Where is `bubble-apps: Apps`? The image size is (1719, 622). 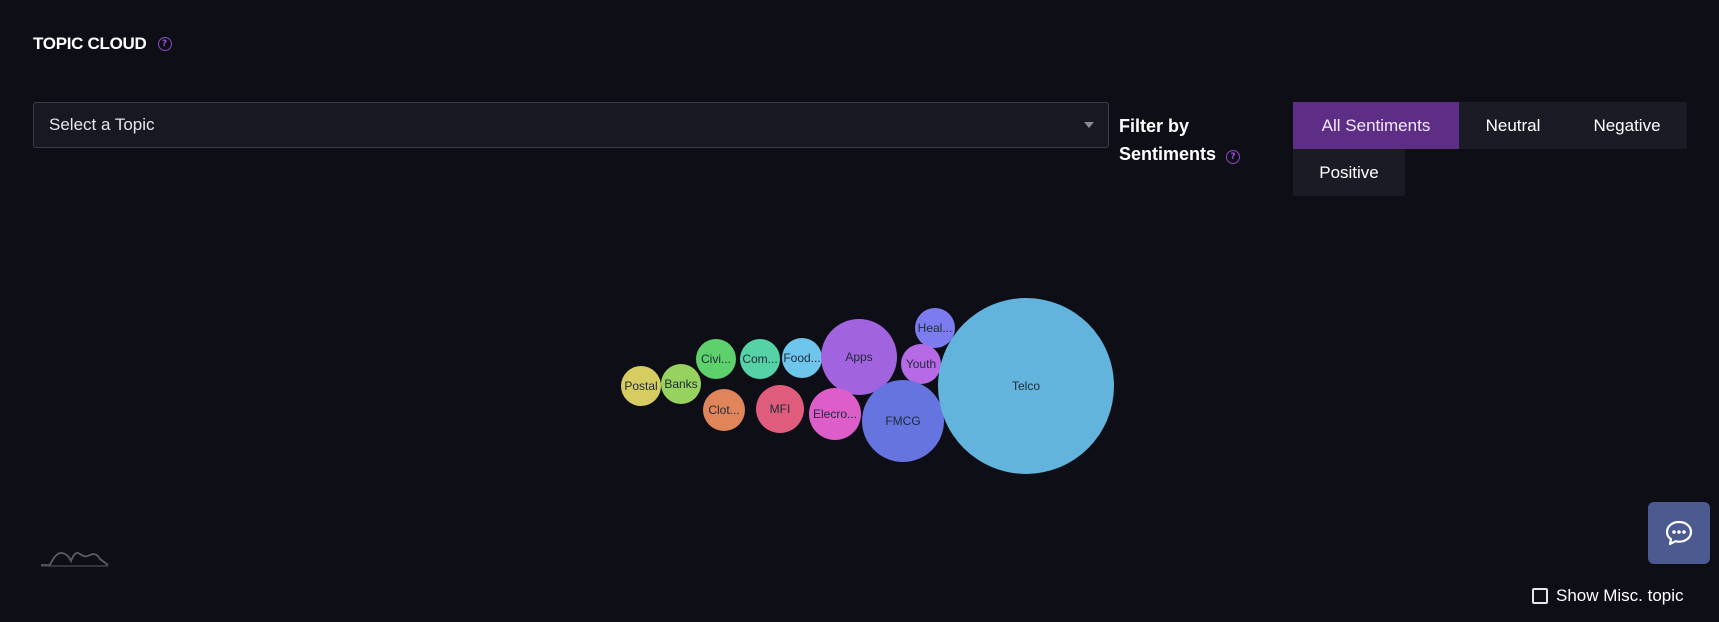
bubble-apps: Apps is located at coordinates (859, 357).